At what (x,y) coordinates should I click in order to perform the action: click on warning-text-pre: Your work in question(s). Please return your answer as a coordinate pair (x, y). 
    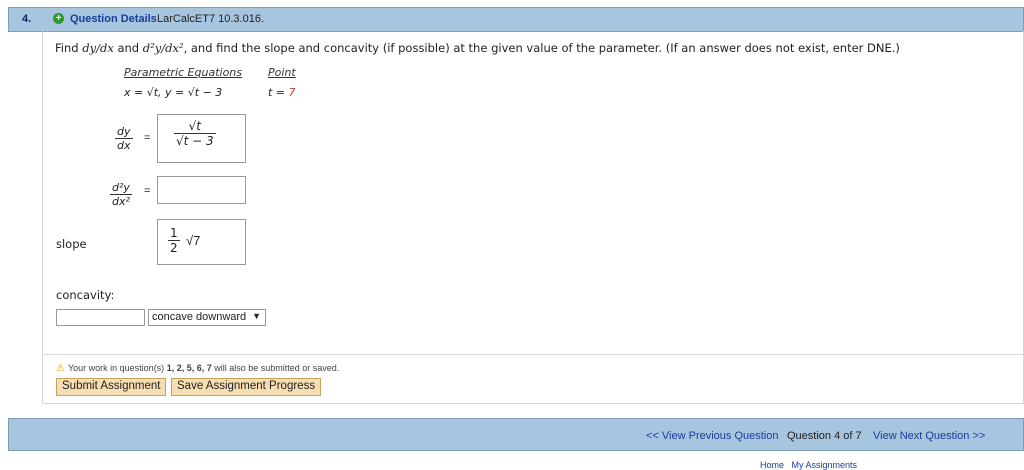
    Looking at the image, I should click on (117, 368).